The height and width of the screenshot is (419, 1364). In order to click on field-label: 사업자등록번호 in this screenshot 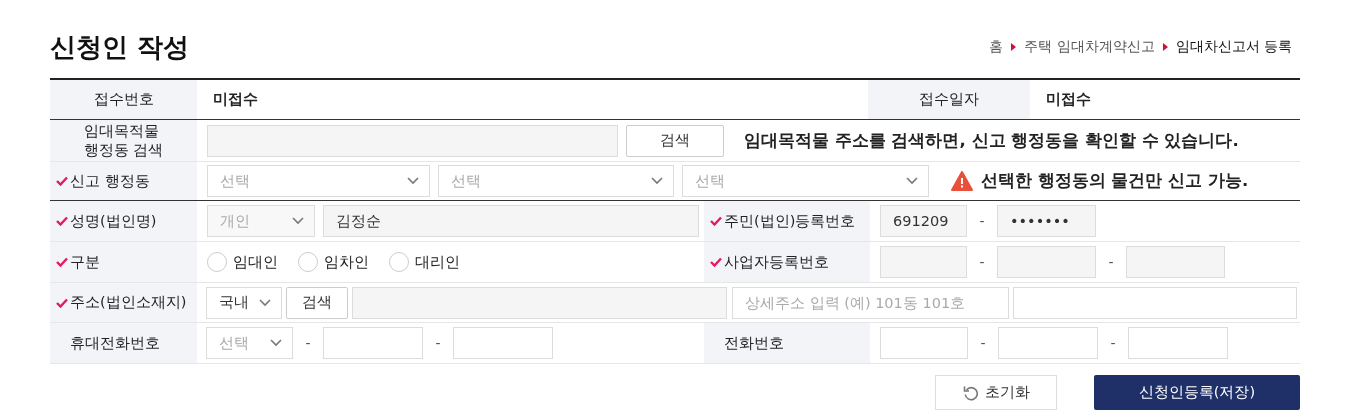, I will do `click(787, 262)`.